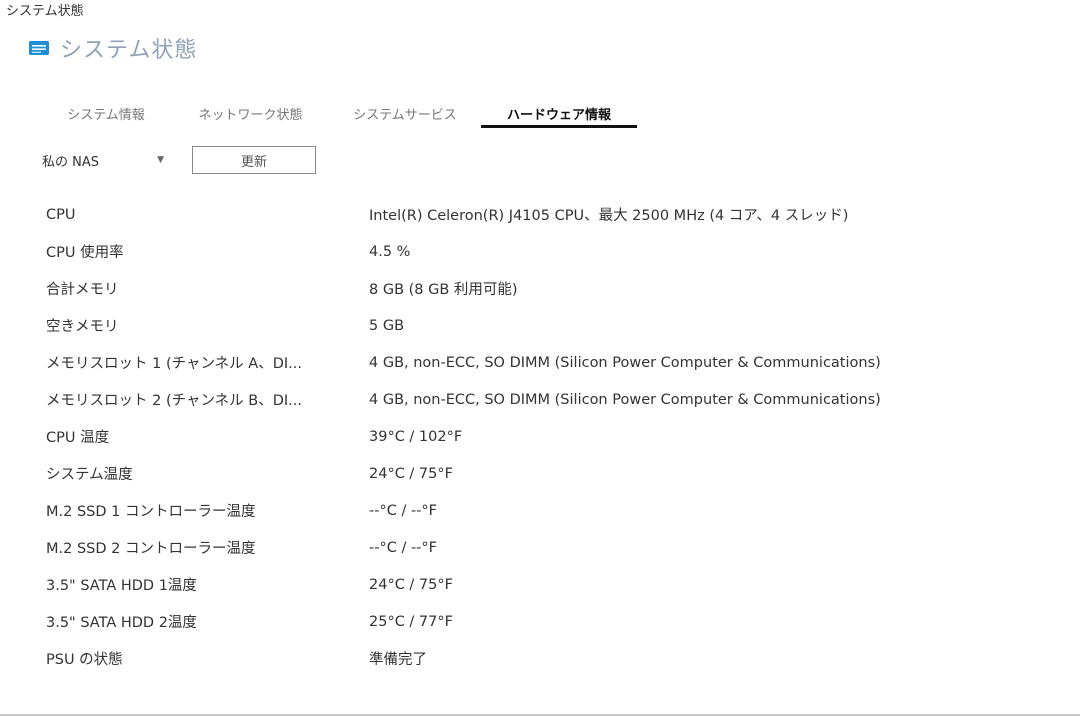 This screenshot has width=1080, height=716. I want to click on info-label: CPU, so click(61, 214).